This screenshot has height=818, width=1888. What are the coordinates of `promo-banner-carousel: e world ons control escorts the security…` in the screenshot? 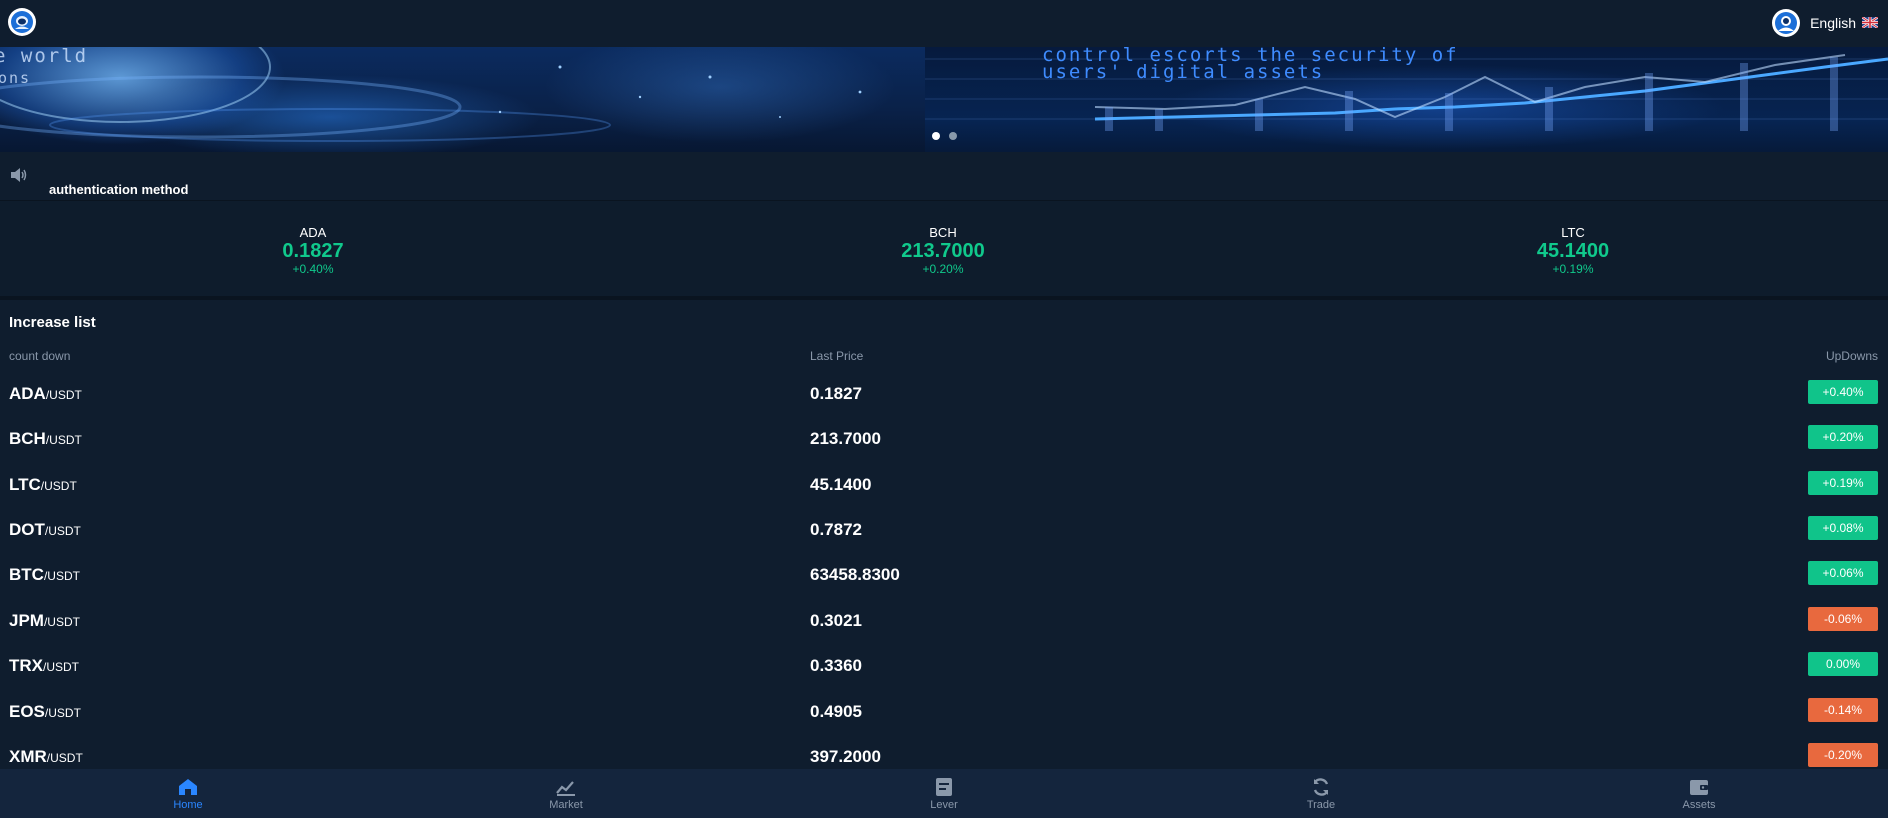 It's located at (944, 99).